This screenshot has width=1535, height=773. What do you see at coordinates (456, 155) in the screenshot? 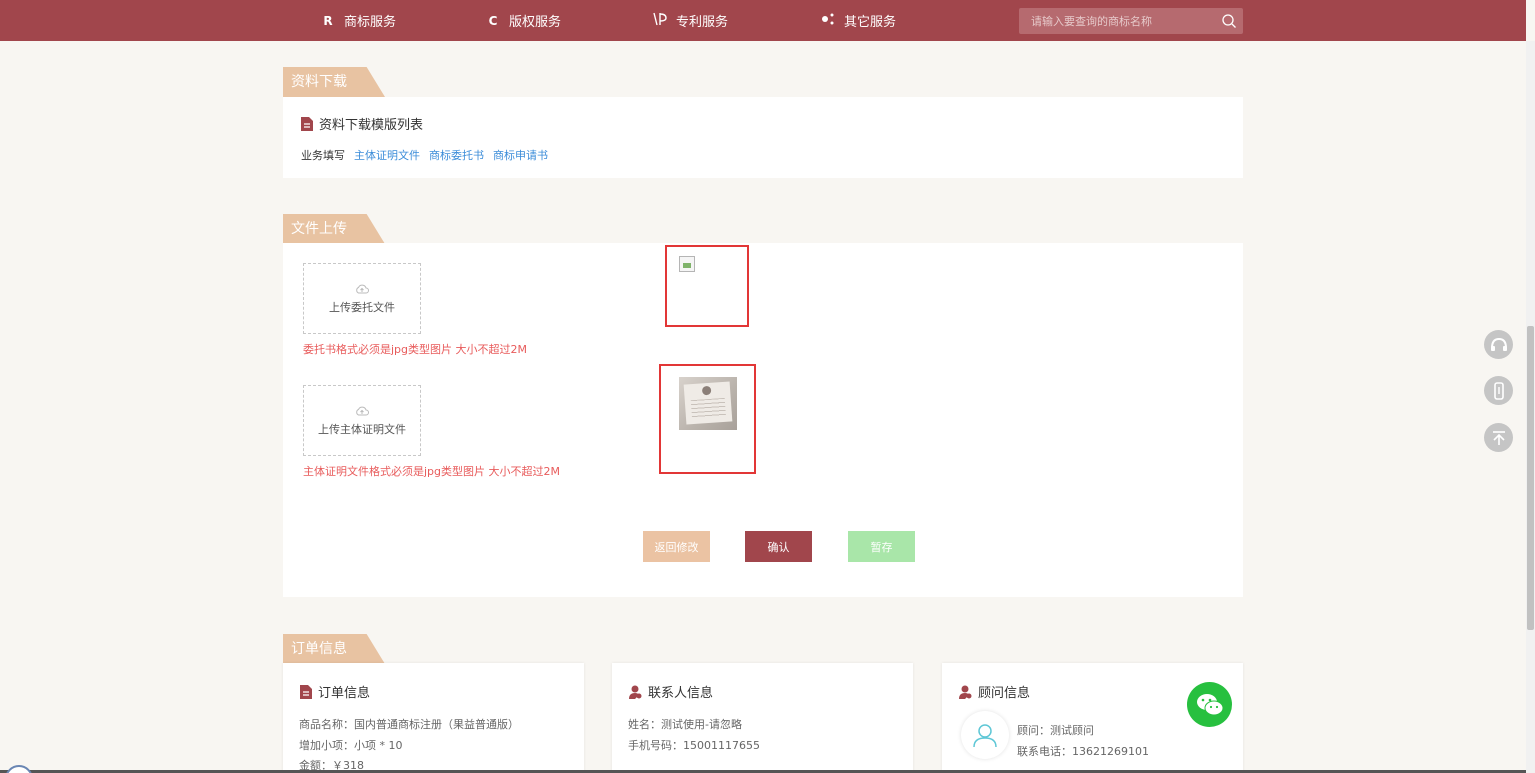
I see `link-trademark-authorization: 商标委托书` at bounding box center [456, 155].